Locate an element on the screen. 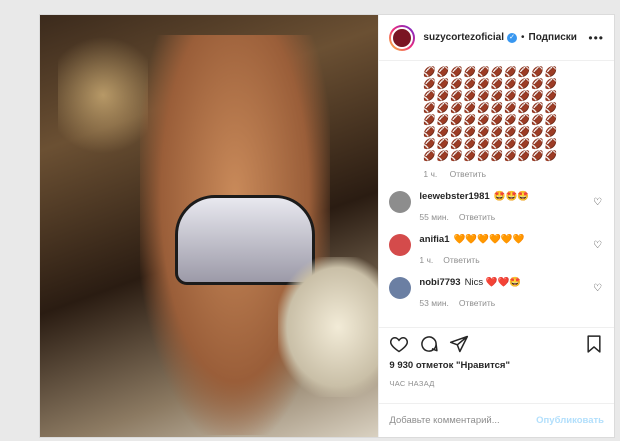 This screenshot has width=620, height=441. likes-count: 9 930 отметок "Нравится" is located at coordinates (496, 365).